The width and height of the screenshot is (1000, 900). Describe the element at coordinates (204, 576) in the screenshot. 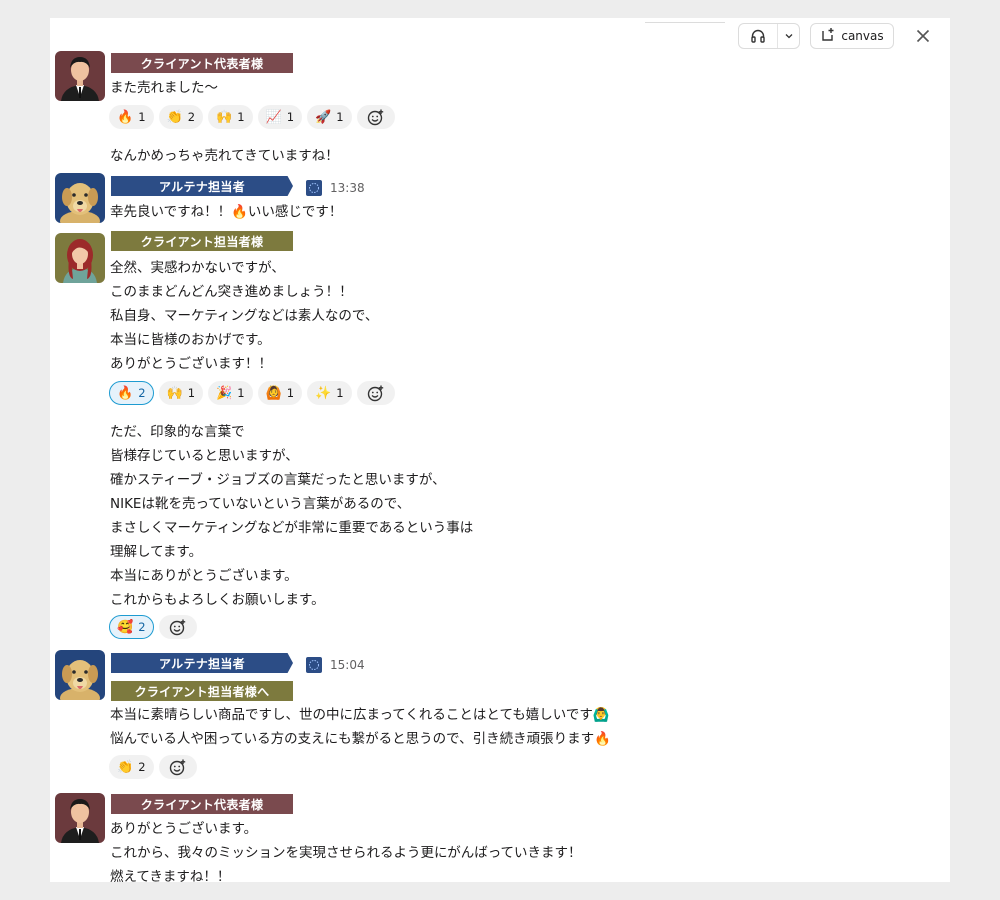

I see `message-line: 本当にありがとうございます。` at that location.